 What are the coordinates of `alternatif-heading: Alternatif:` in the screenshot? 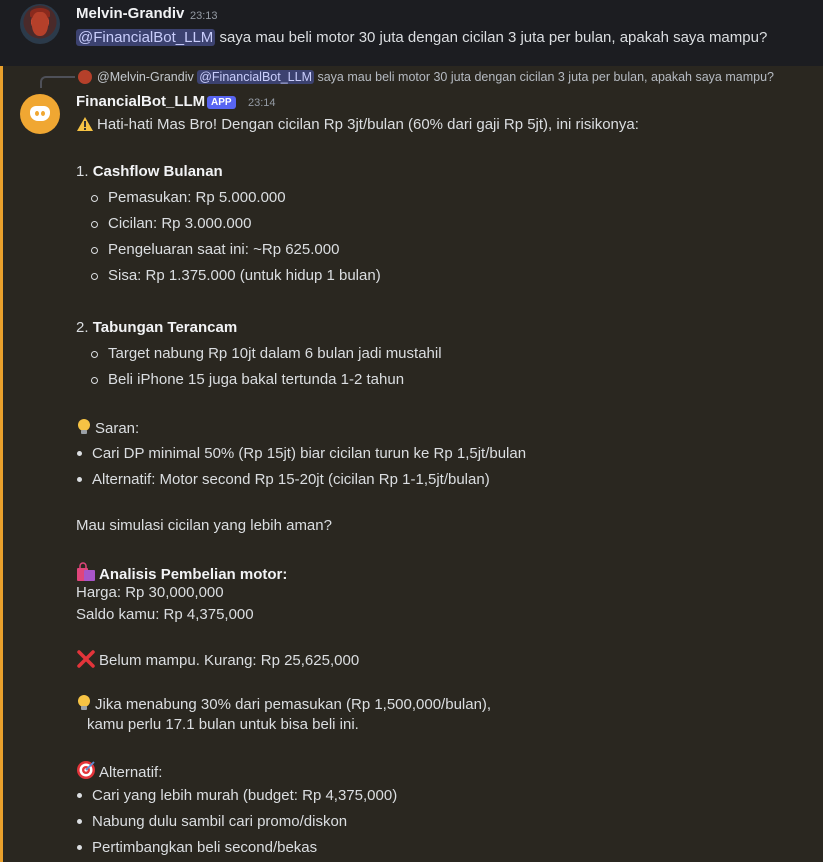 It's located at (119, 772).